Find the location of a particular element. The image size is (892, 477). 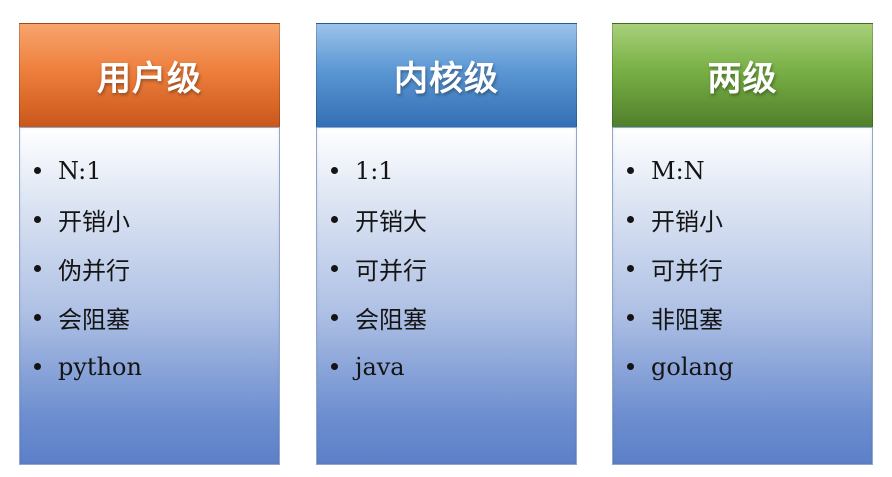

two-level-title: 两级 is located at coordinates (742, 79).